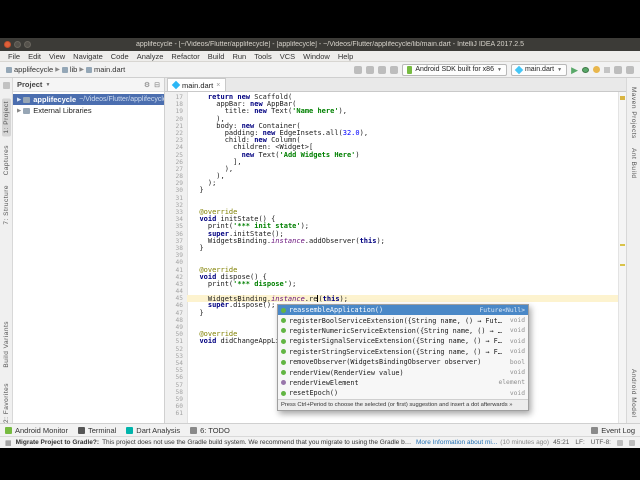  What do you see at coordinates (6, 85) in the screenshot?
I see `tool-window-icon` at bounding box center [6, 85].